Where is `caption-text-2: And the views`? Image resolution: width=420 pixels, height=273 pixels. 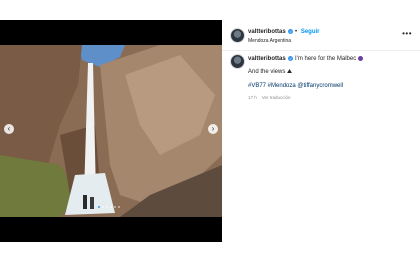 caption-text-2: And the views is located at coordinates (267, 72).